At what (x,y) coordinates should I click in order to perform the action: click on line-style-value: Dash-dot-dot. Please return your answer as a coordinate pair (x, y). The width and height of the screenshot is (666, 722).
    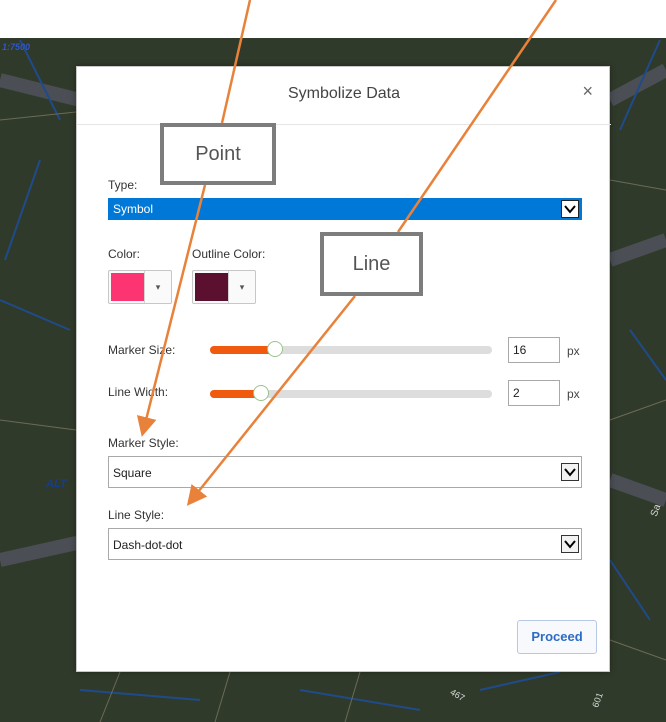
    Looking at the image, I should click on (148, 545).